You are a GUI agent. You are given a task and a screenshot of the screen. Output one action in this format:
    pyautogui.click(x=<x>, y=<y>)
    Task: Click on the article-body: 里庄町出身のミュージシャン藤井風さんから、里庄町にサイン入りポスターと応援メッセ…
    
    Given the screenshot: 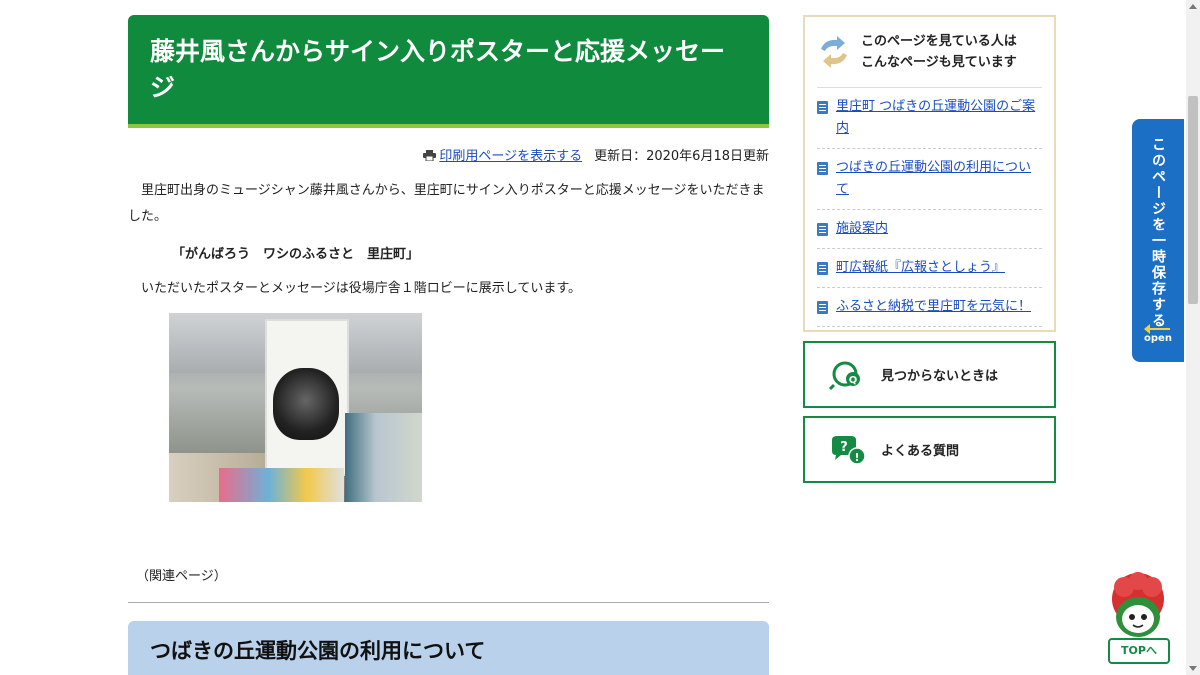 What is the action you would take?
    pyautogui.click(x=448, y=204)
    